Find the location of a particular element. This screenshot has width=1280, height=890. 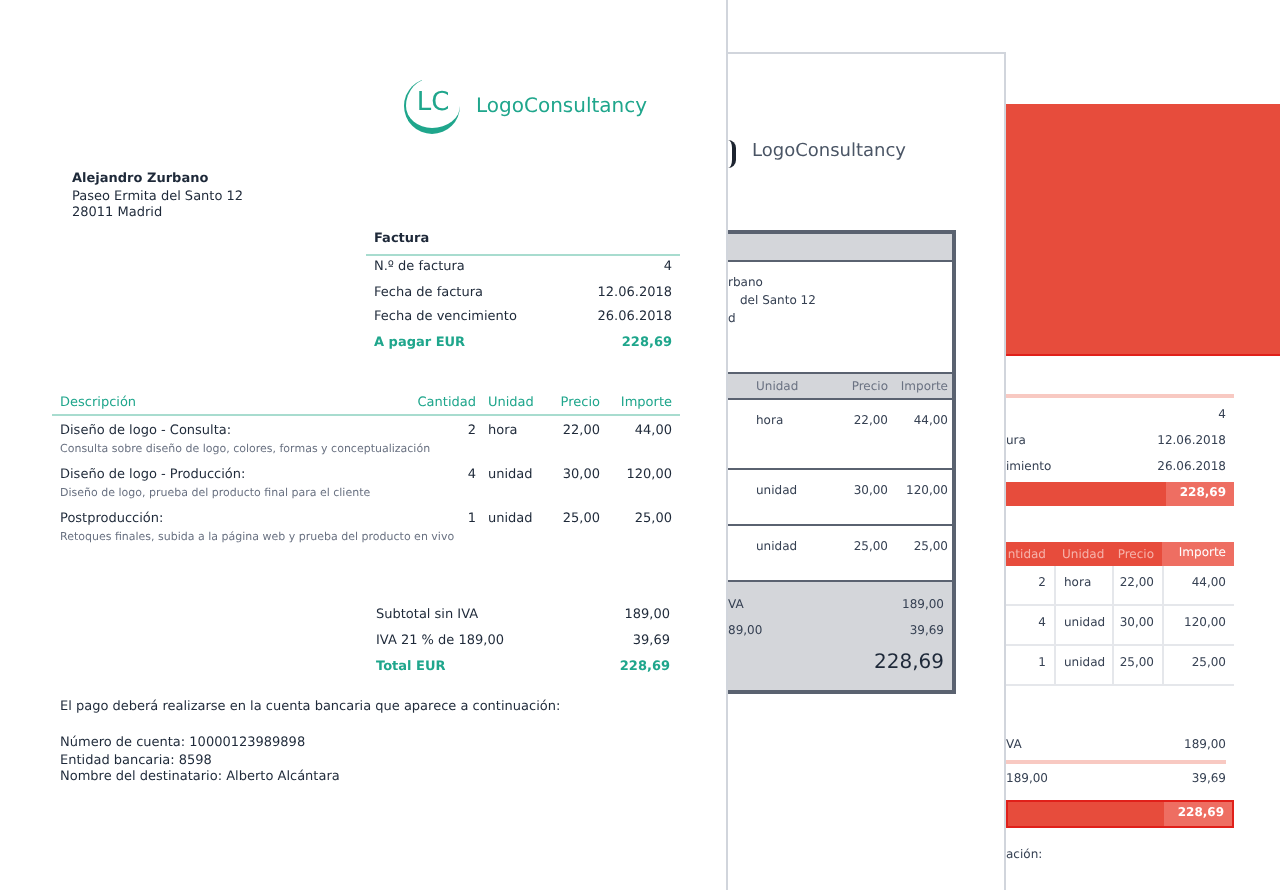

total-amount: 228,69 is located at coordinates (909, 664).